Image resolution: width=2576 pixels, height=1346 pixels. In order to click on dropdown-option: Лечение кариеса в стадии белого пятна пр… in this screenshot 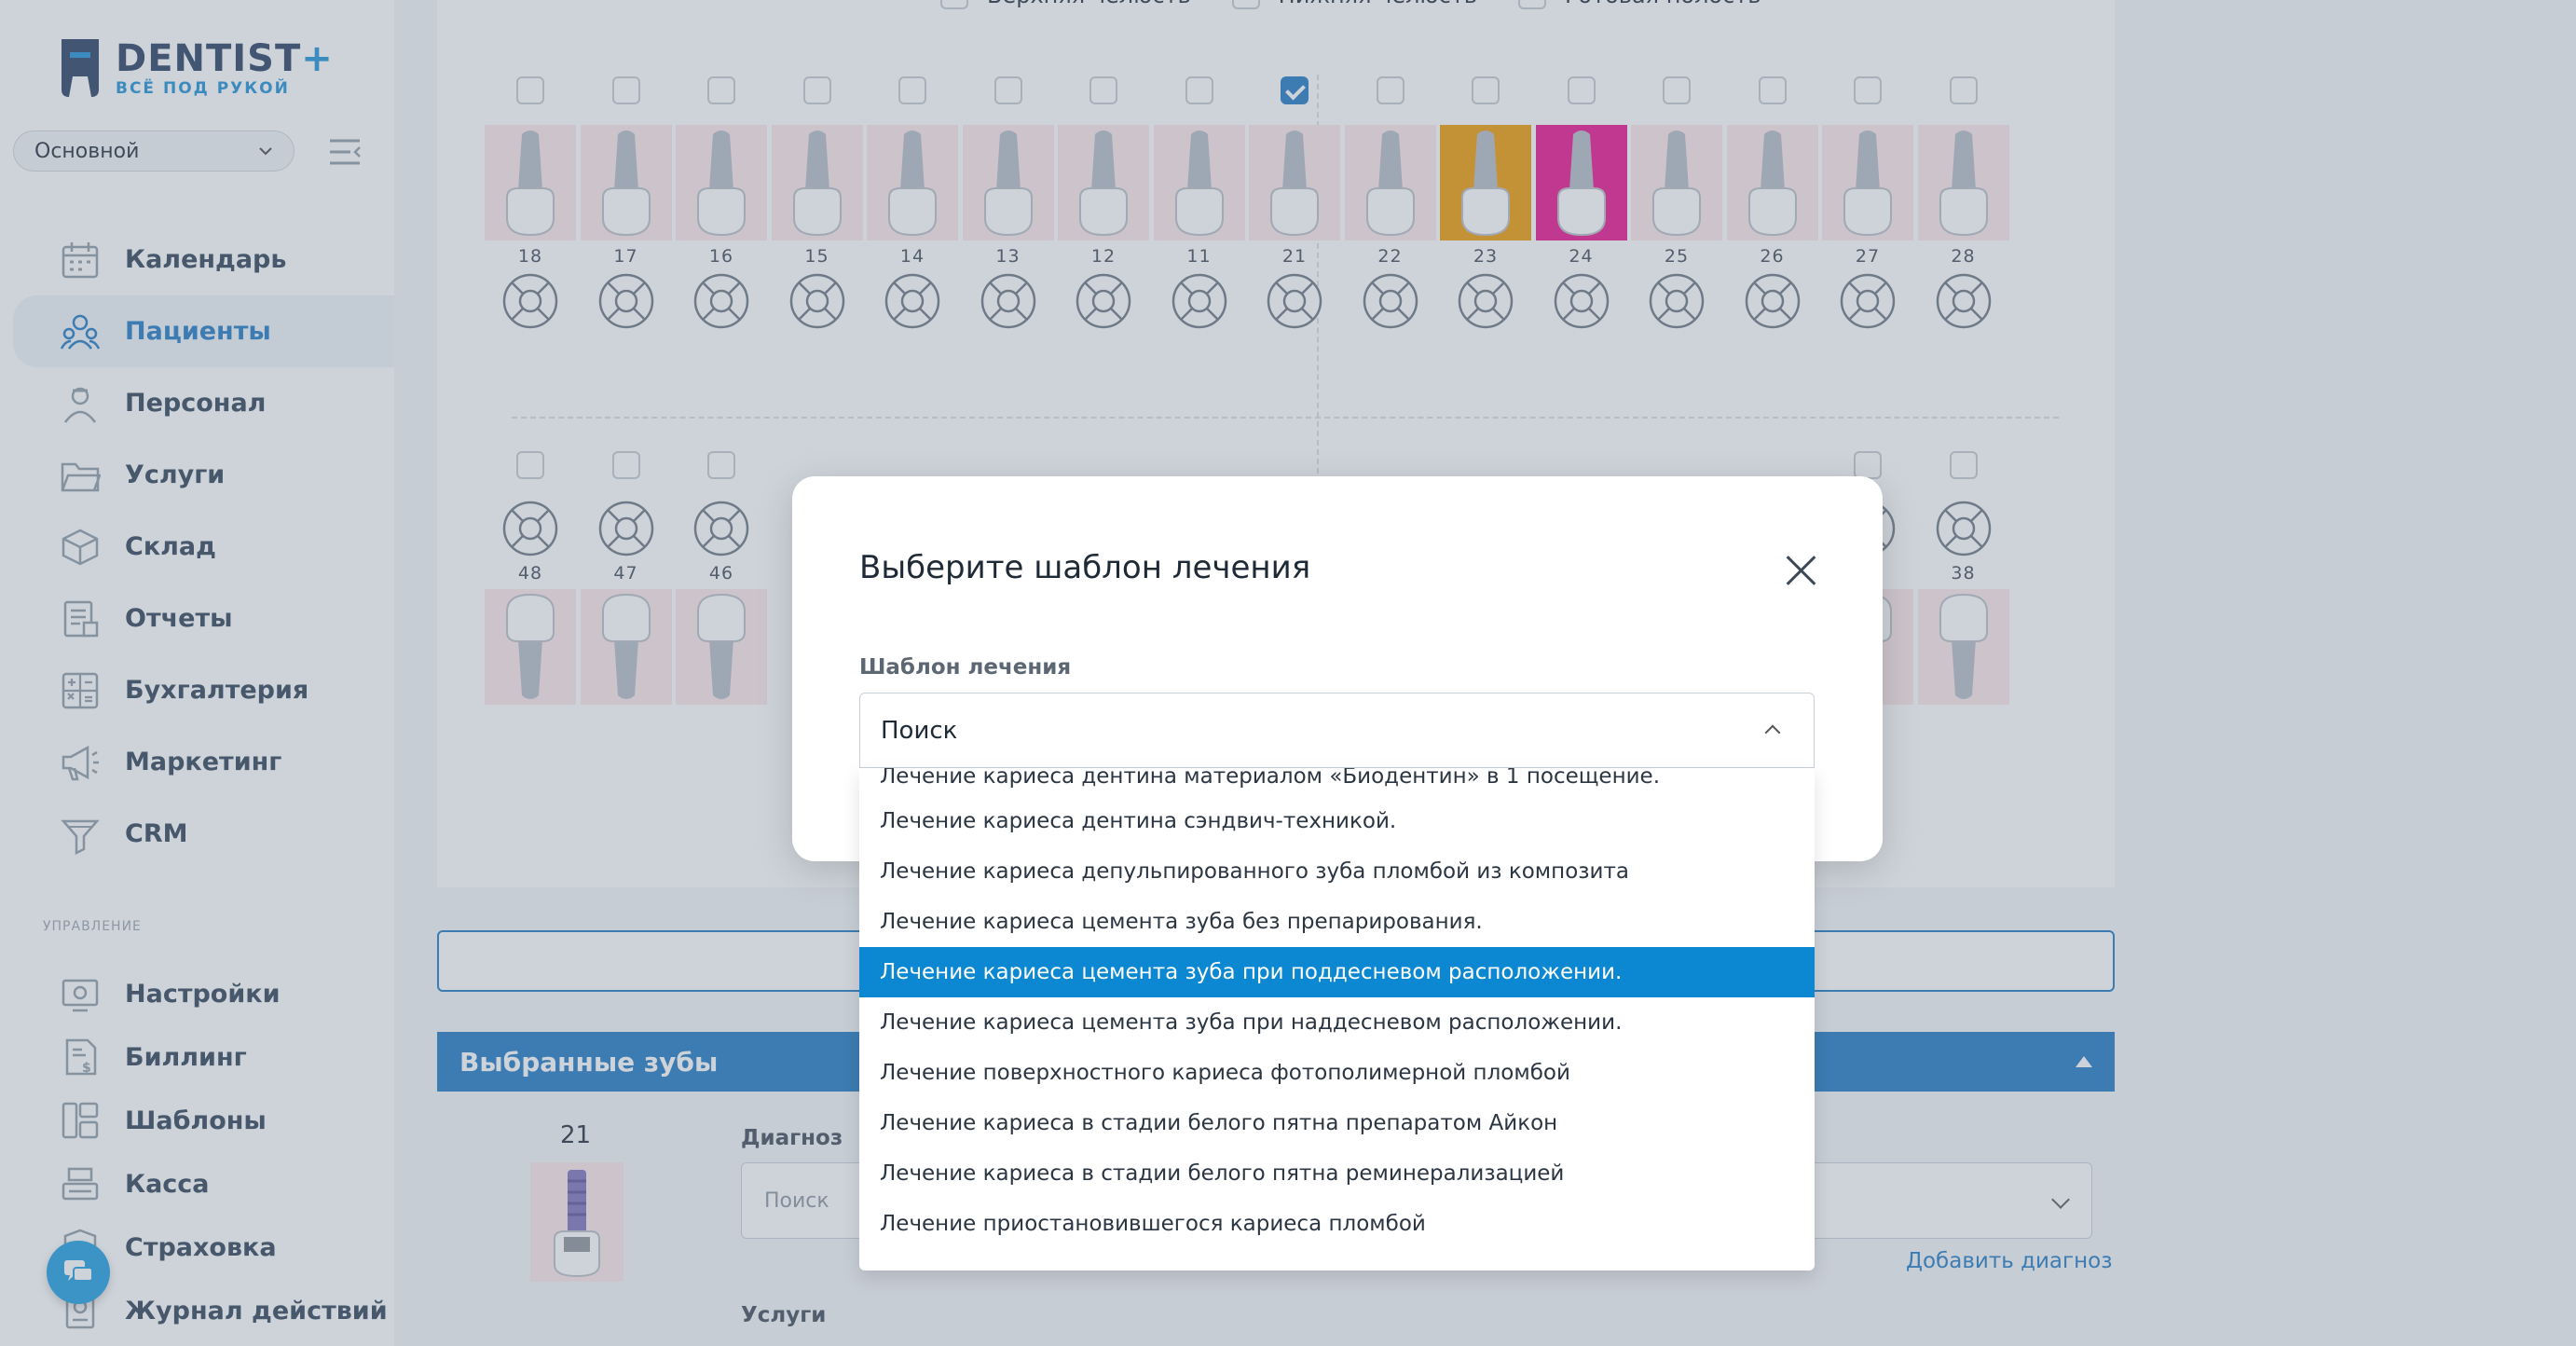, I will do `click(1337, 1123)`.